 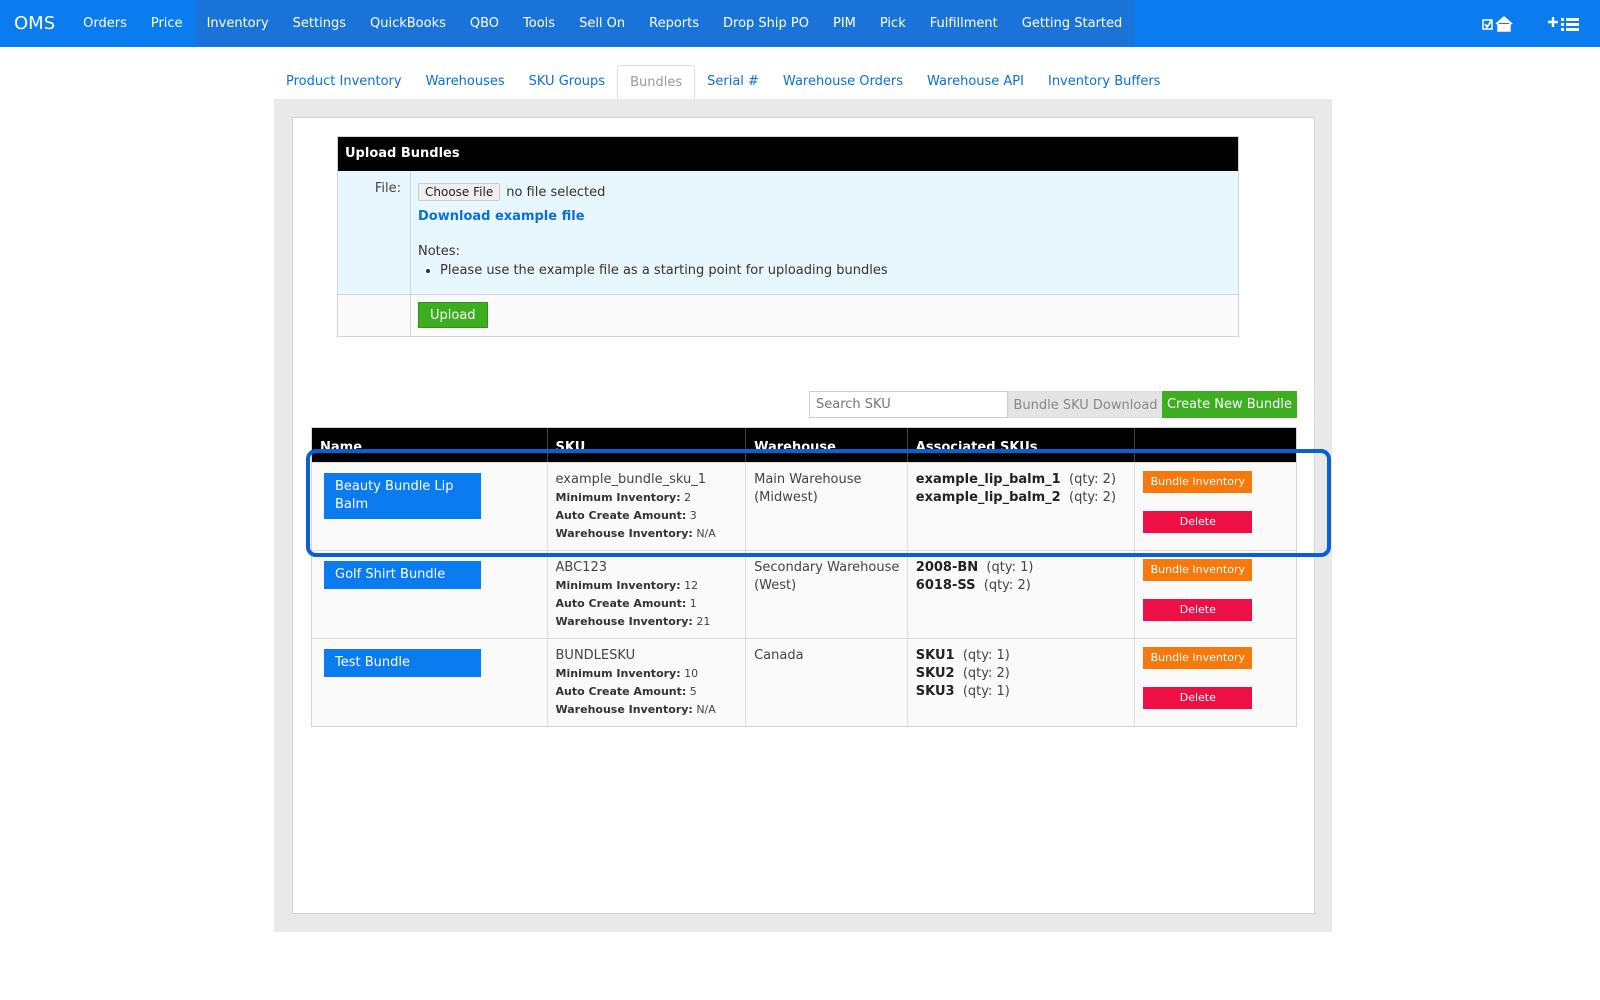 I want to click on nav-pim: PIM, so click(x=844, y=23).